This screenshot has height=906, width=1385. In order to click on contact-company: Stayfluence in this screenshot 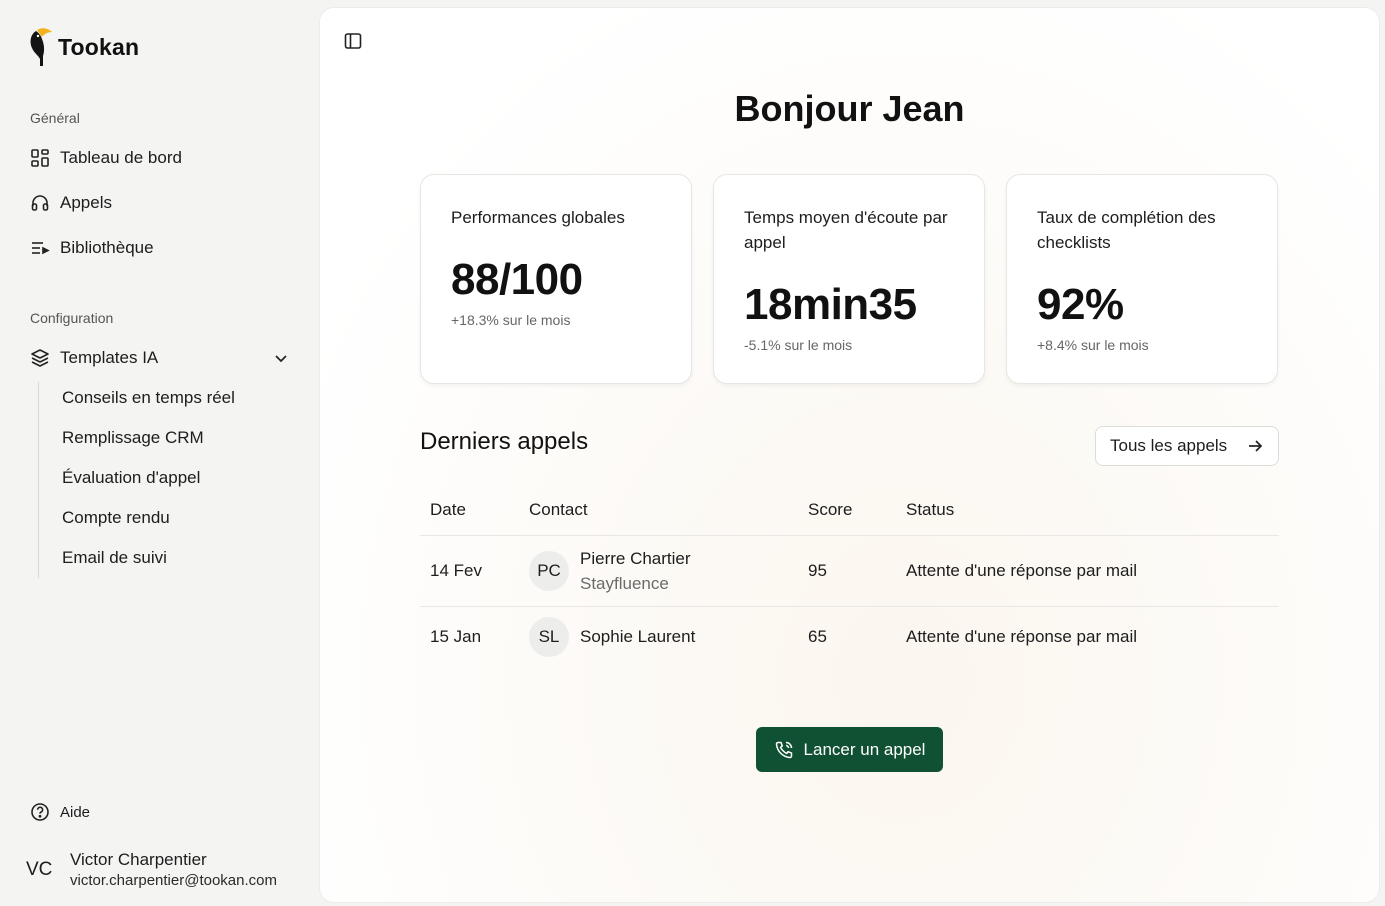, I will do `click(624, 583)`.